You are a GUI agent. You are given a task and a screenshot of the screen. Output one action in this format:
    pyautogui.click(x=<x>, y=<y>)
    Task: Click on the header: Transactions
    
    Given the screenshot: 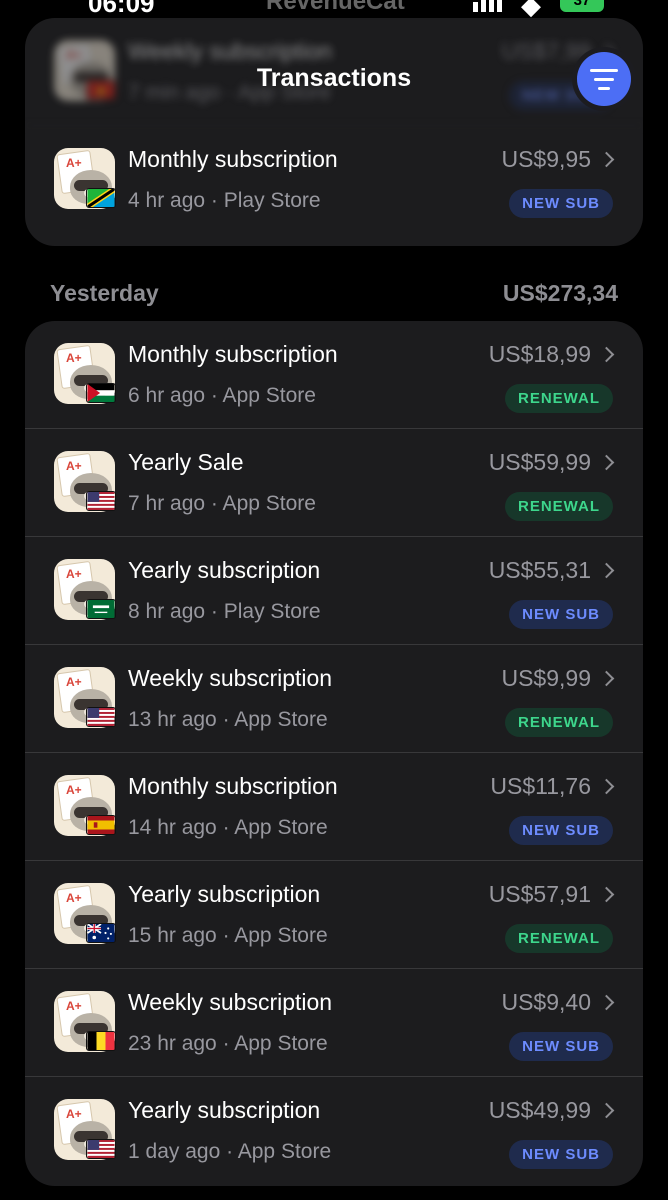 What is the action you would take?
    pyautogui.click(x=334, y=70)
    